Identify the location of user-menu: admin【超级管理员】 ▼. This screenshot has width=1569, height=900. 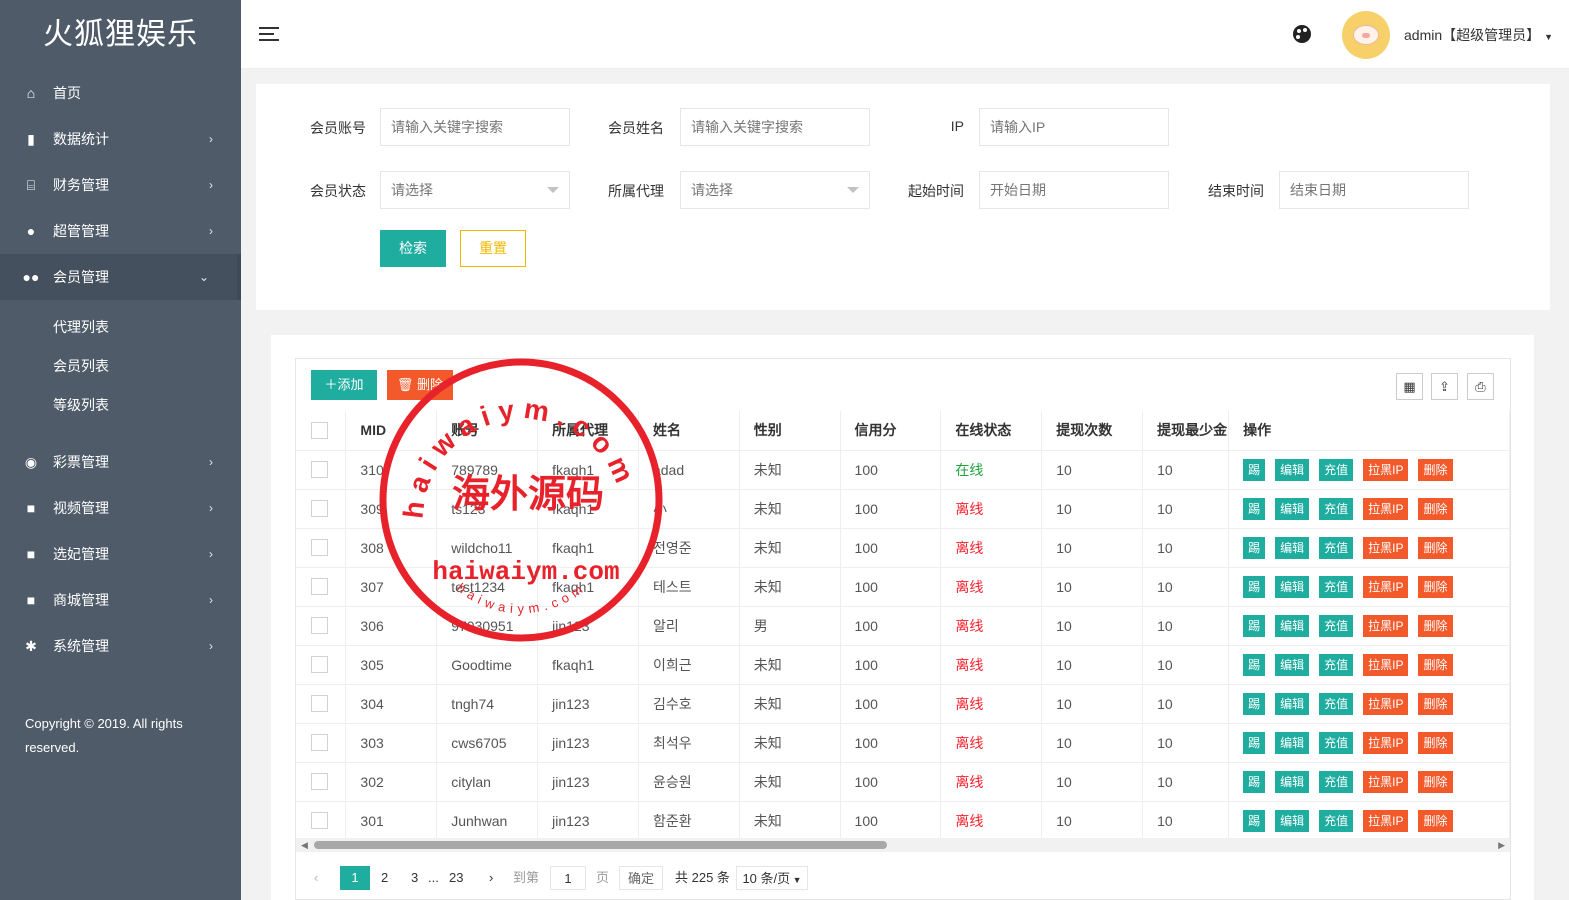
(1478, 35).